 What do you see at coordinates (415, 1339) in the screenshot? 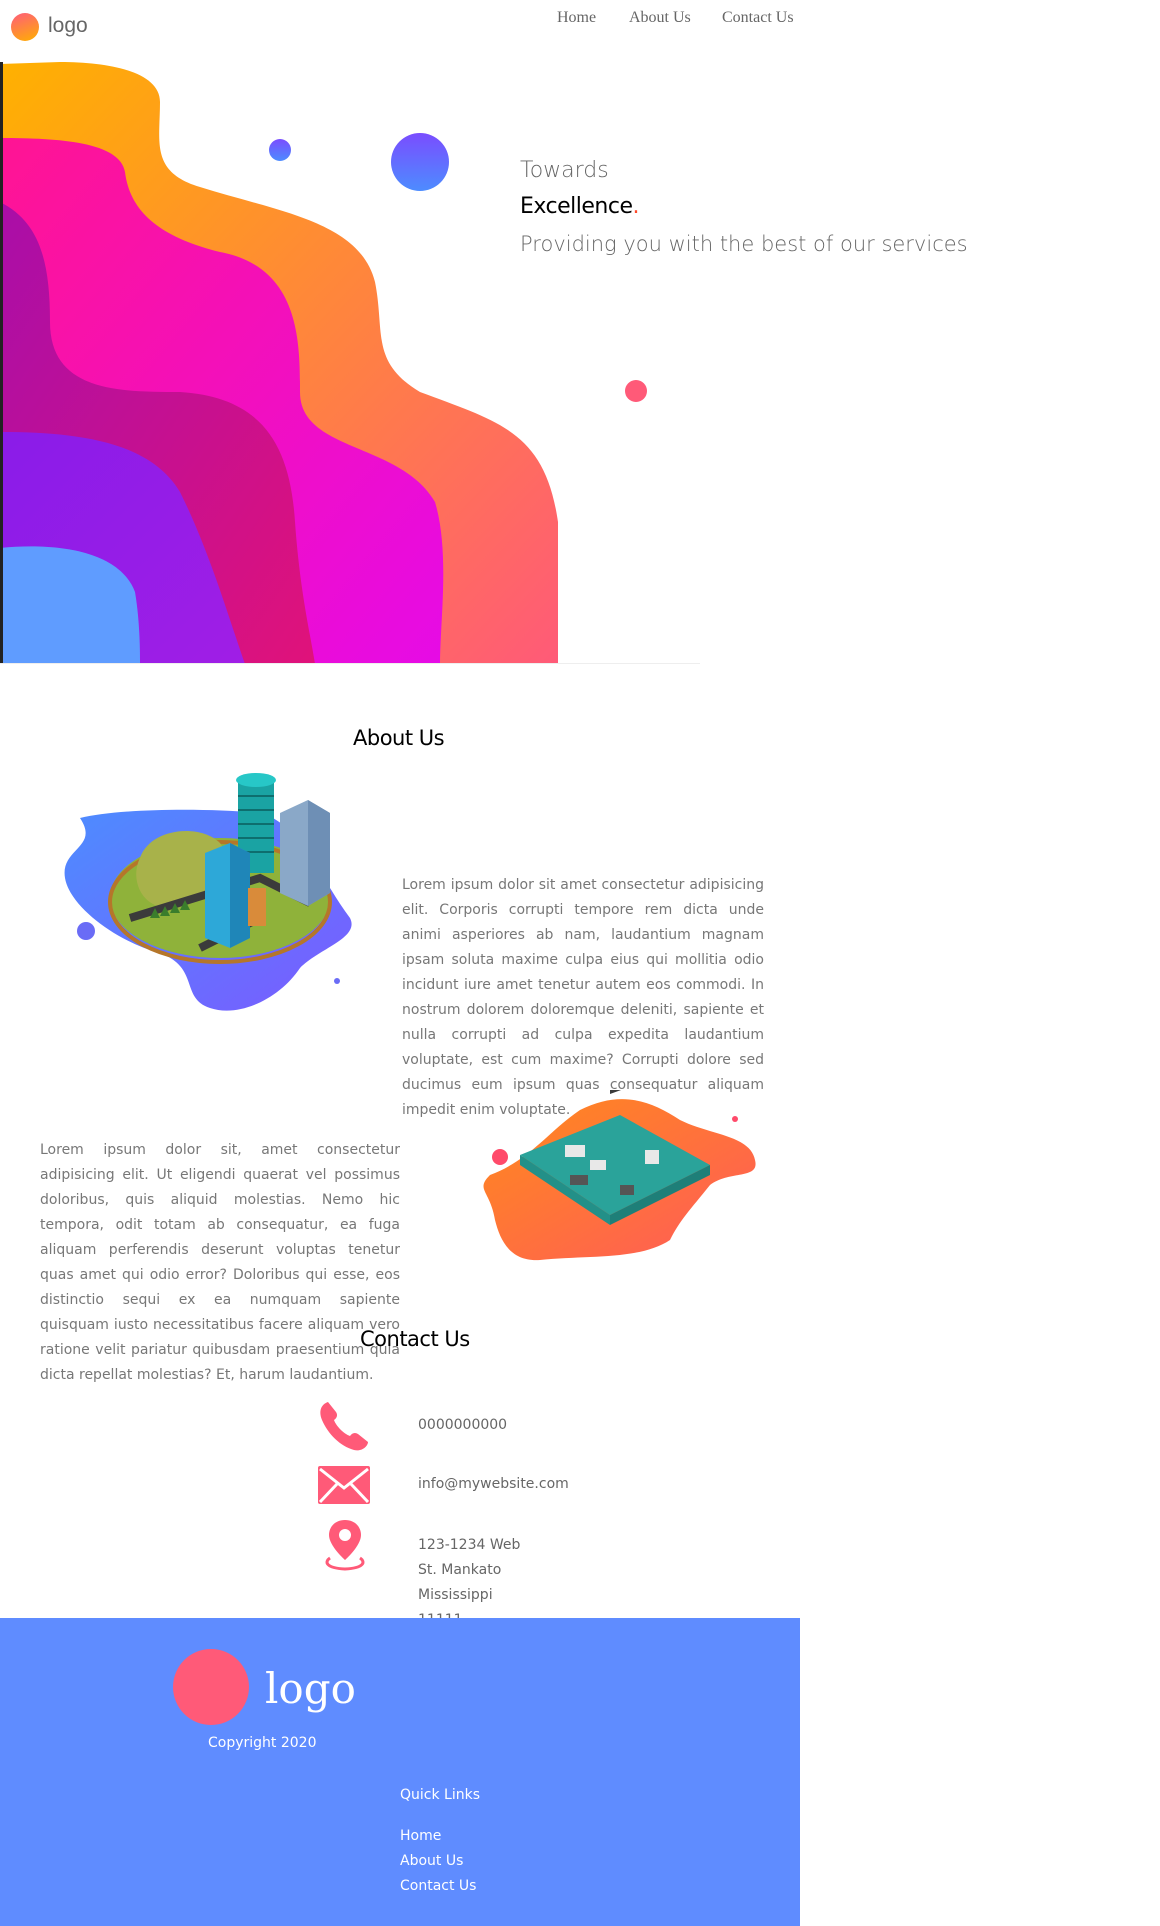
I see `contact-title: Contact Us` at bounding box center [415, 1339].